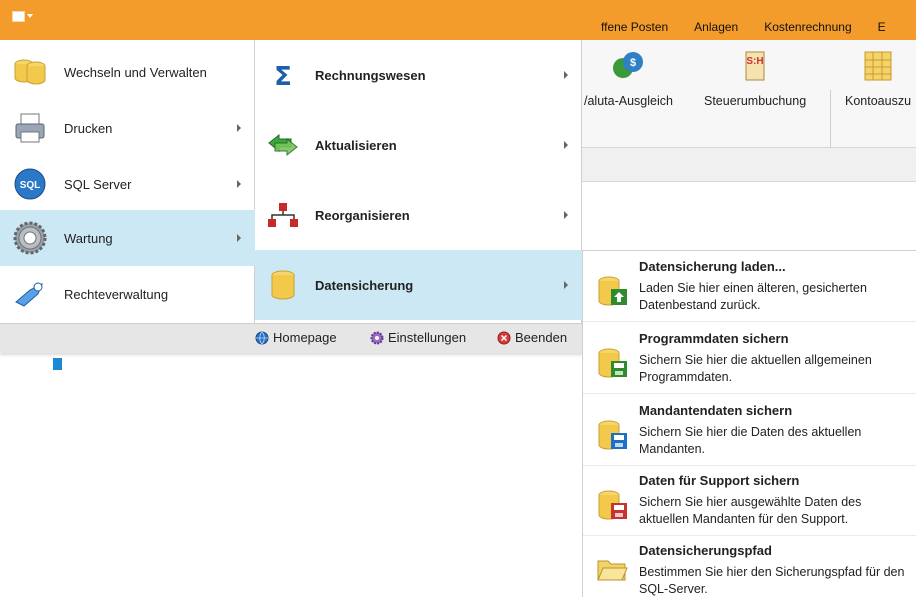 The height and width of the screenshot is (597, 916). What do you see at coordinates (755, 101) in the screenshot?
I see `ribbon-item-label: Steuerumbuchung` at bounding box center [755, 101].